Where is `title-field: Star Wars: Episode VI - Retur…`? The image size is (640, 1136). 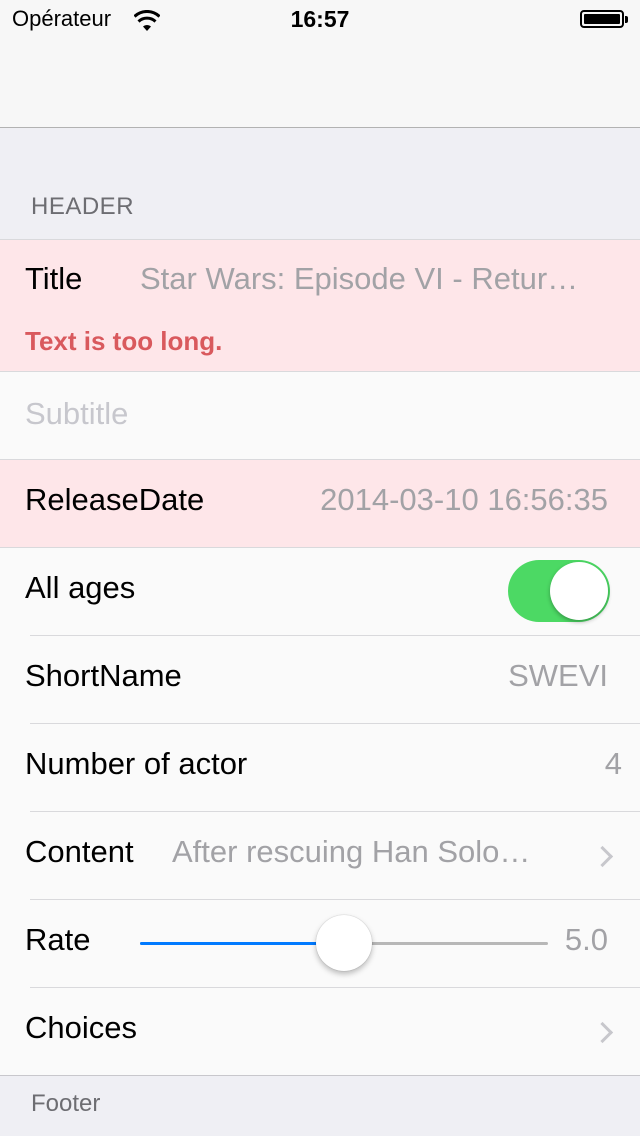
title-field: Star Wars: Episode VI - Retur… is located at coordinates (382, 279).